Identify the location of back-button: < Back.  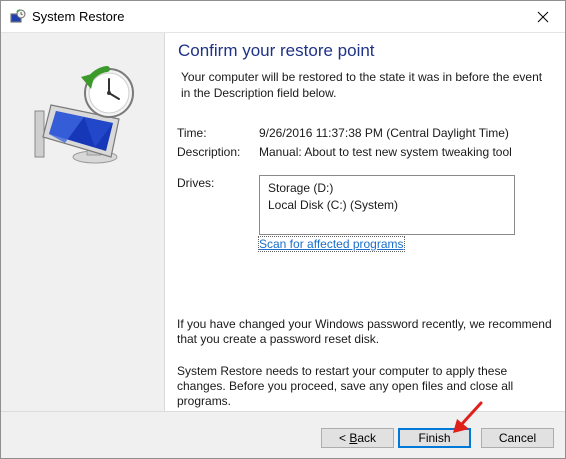
(357, 438).